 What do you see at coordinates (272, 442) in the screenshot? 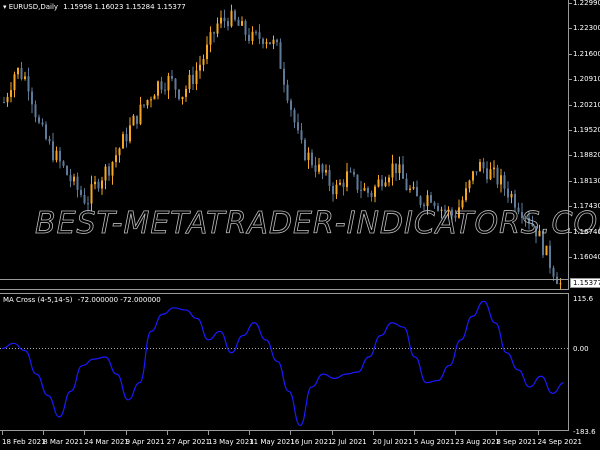
I see `time-axis-label: 31 May 2021` at bounding box center [272, 442].